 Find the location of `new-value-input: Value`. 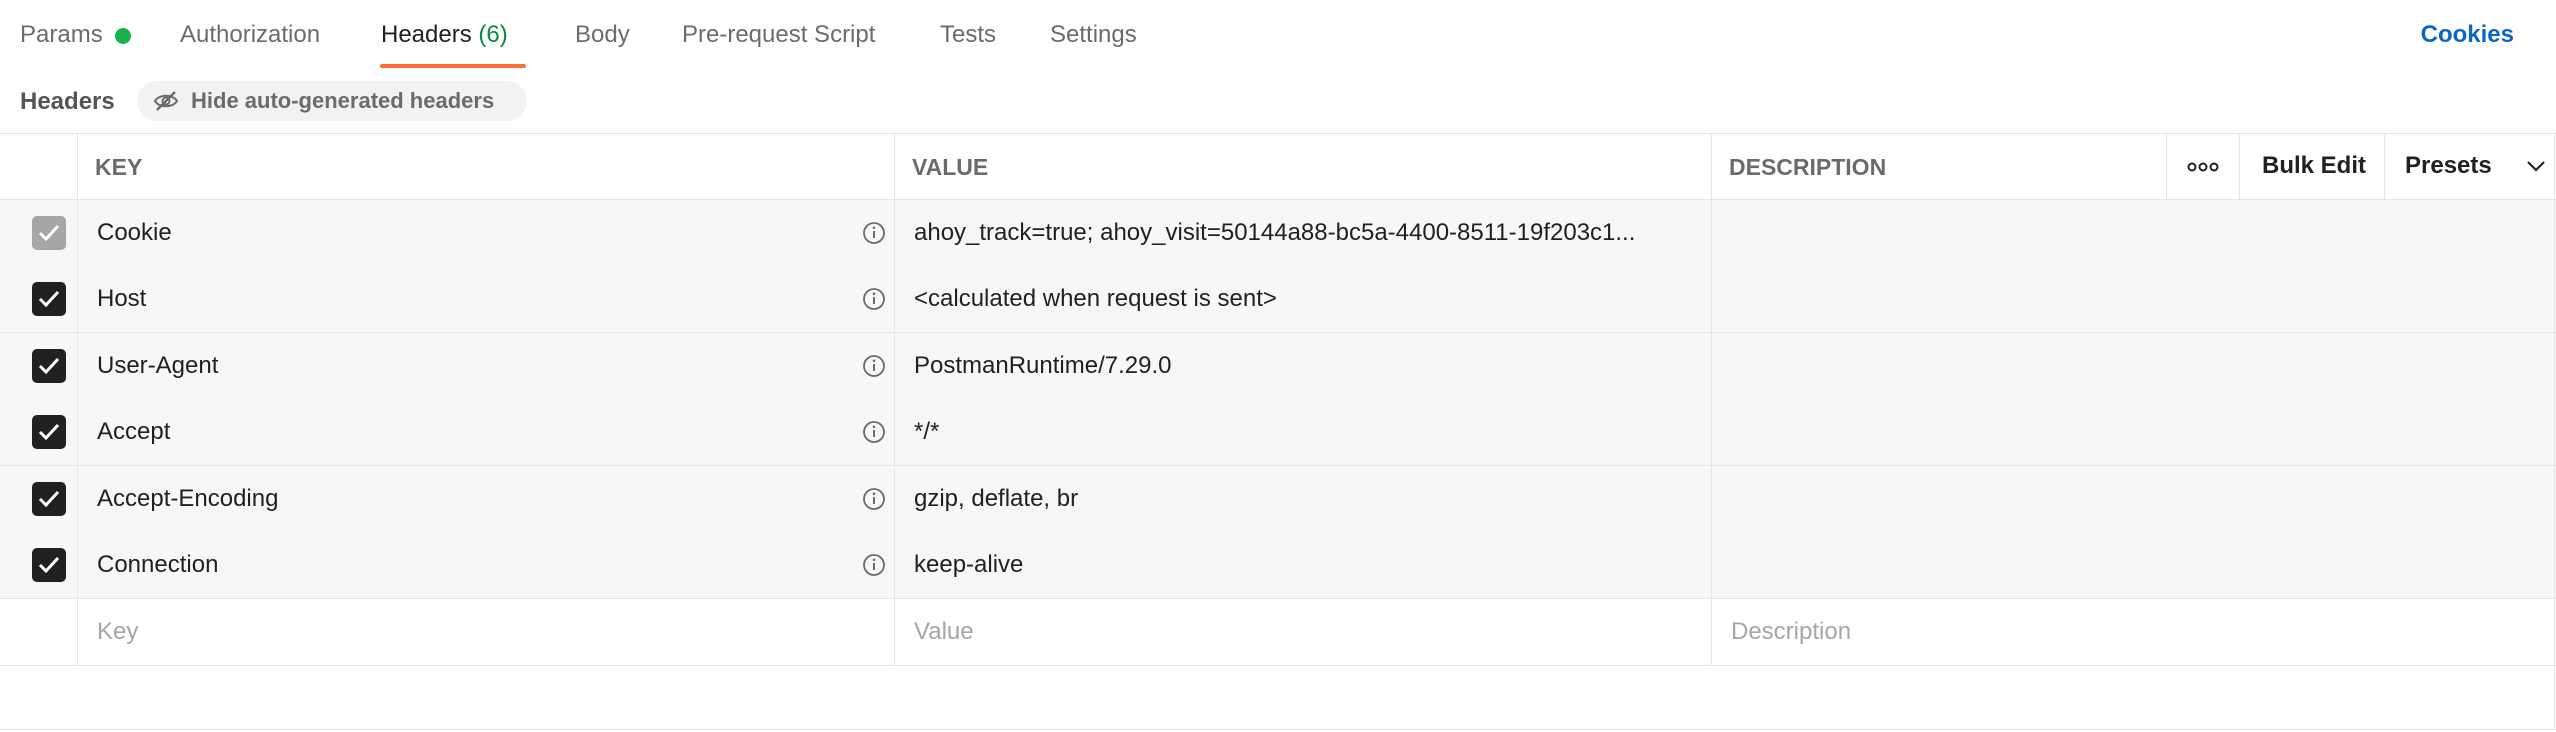

new-value-input: Value is located at coordinates (1309, 632).